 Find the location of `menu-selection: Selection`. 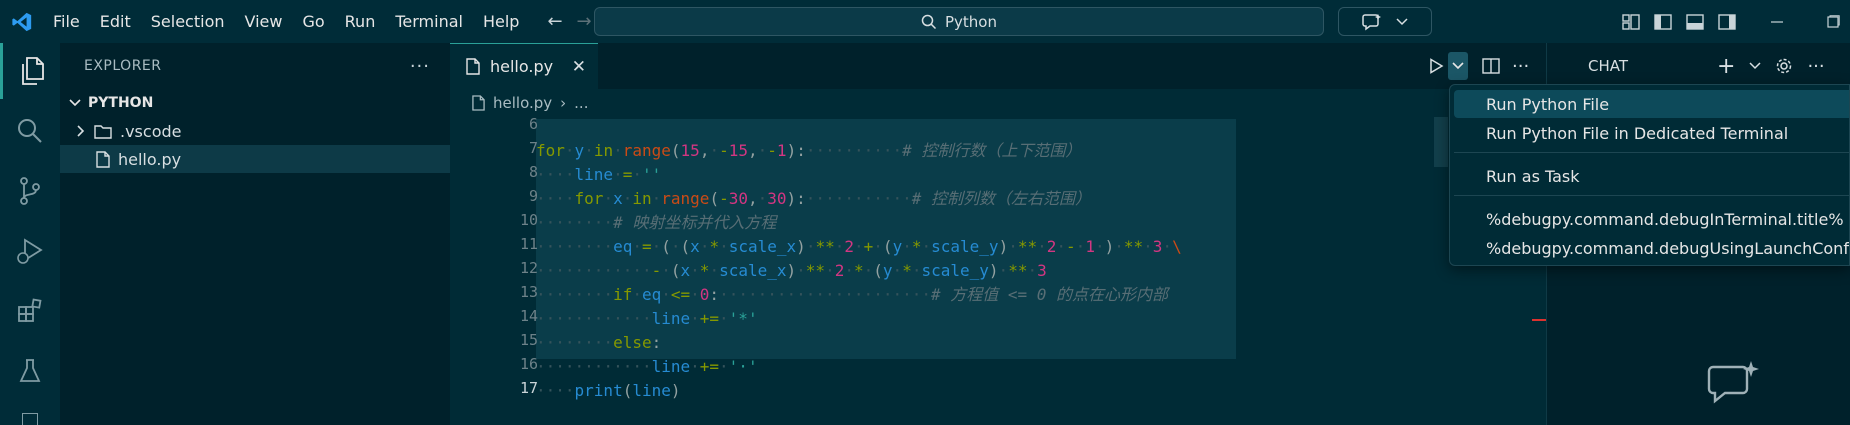

menu-selection: Selection is located at coordinates (188, 21).